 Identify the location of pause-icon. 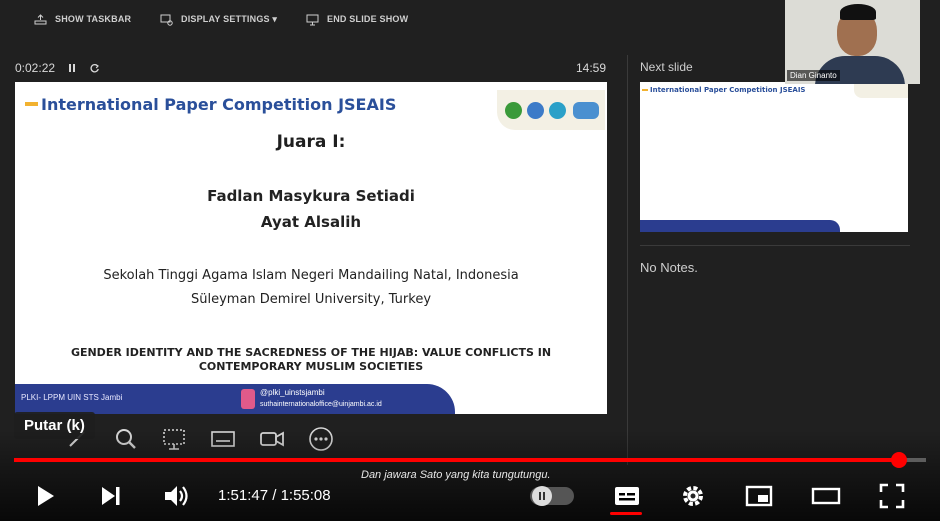
(542, 496).